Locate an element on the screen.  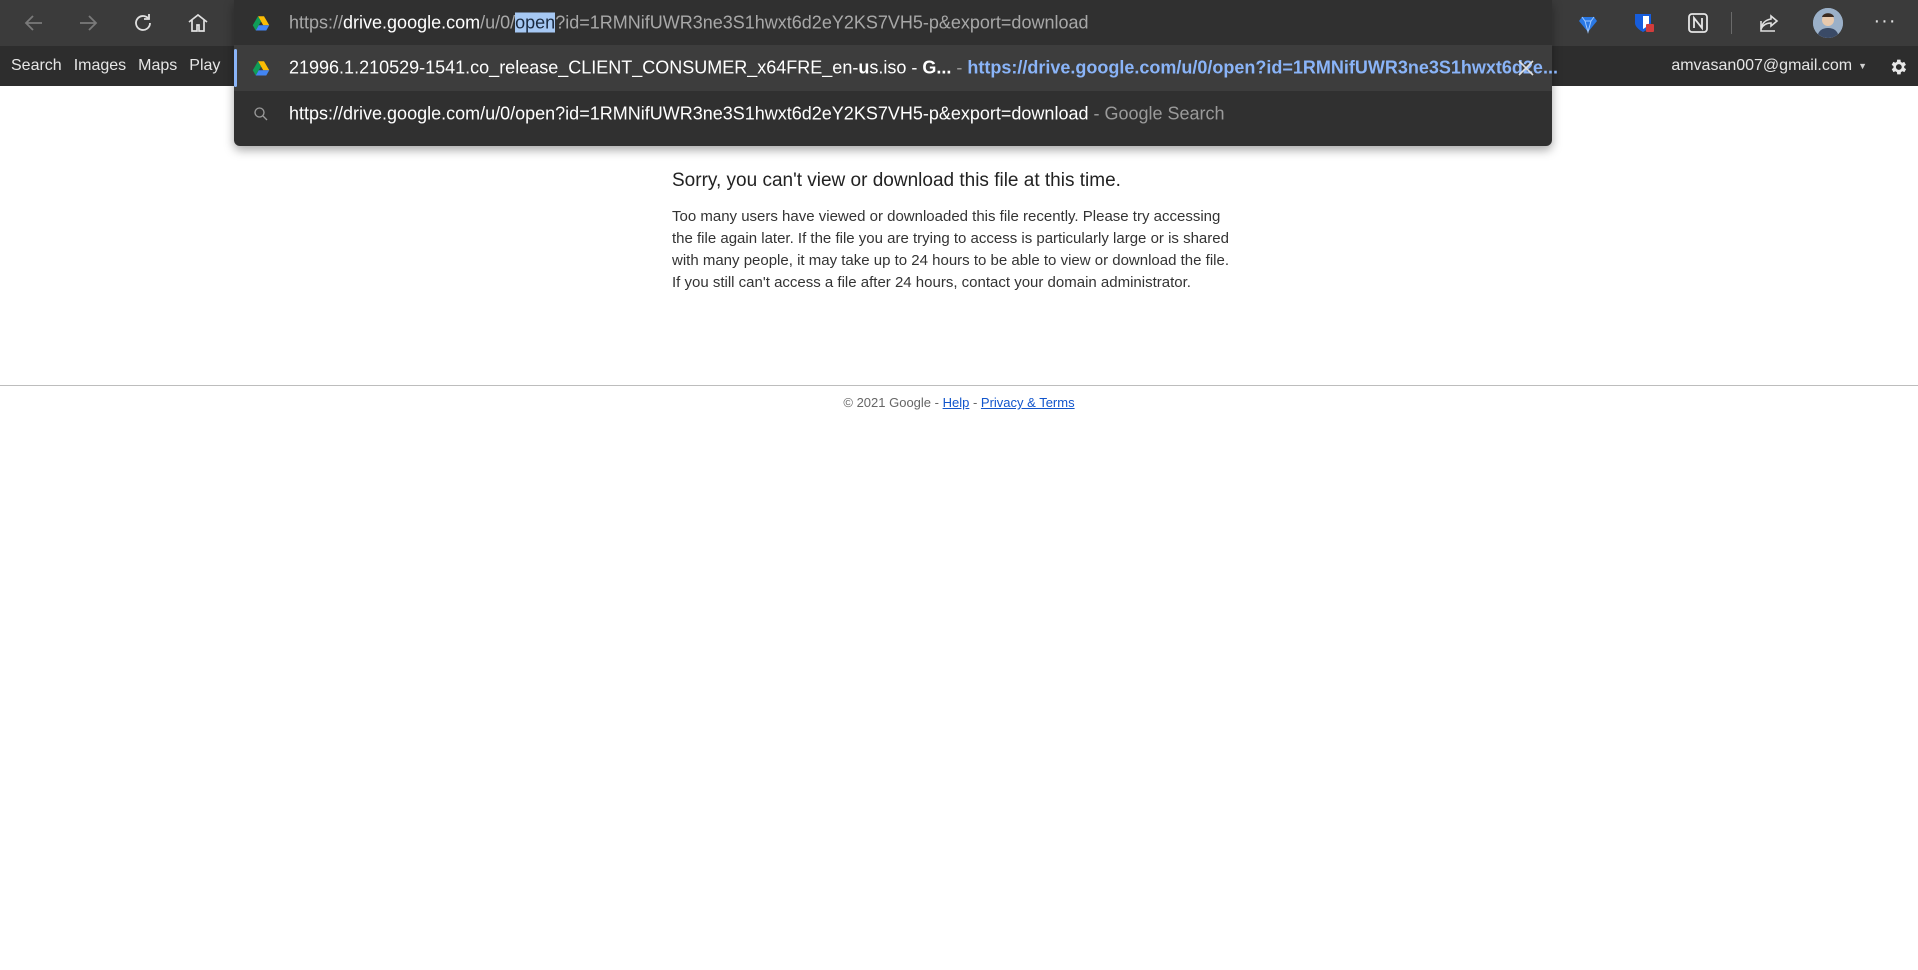
forward-button is located at coordinates (88, 23).